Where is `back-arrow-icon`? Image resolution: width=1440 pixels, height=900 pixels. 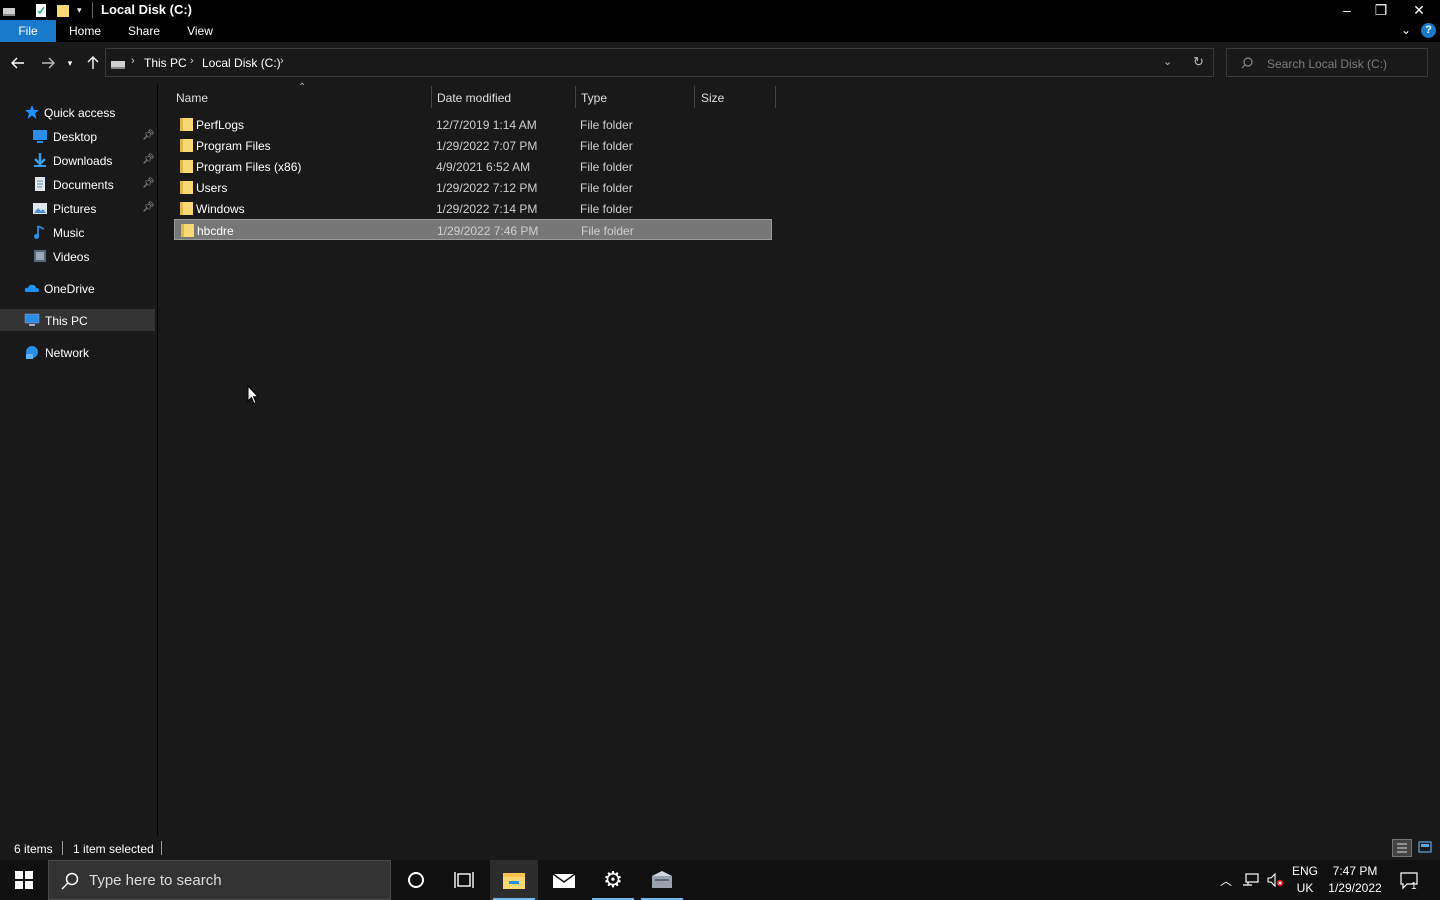 back-arrow-icon is located at coordinates (17, 63).